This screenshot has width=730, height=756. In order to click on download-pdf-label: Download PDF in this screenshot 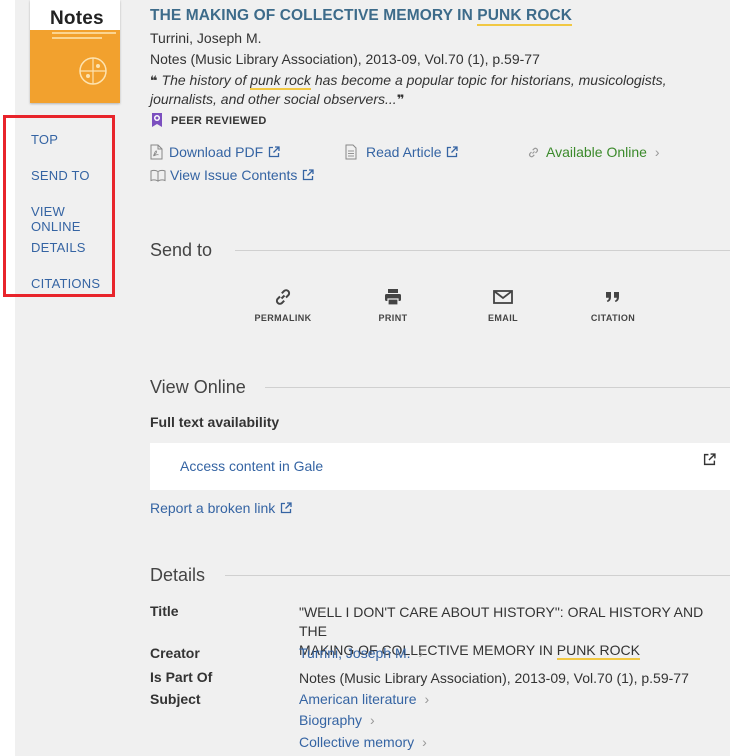, I will do `click(216, 152)`.